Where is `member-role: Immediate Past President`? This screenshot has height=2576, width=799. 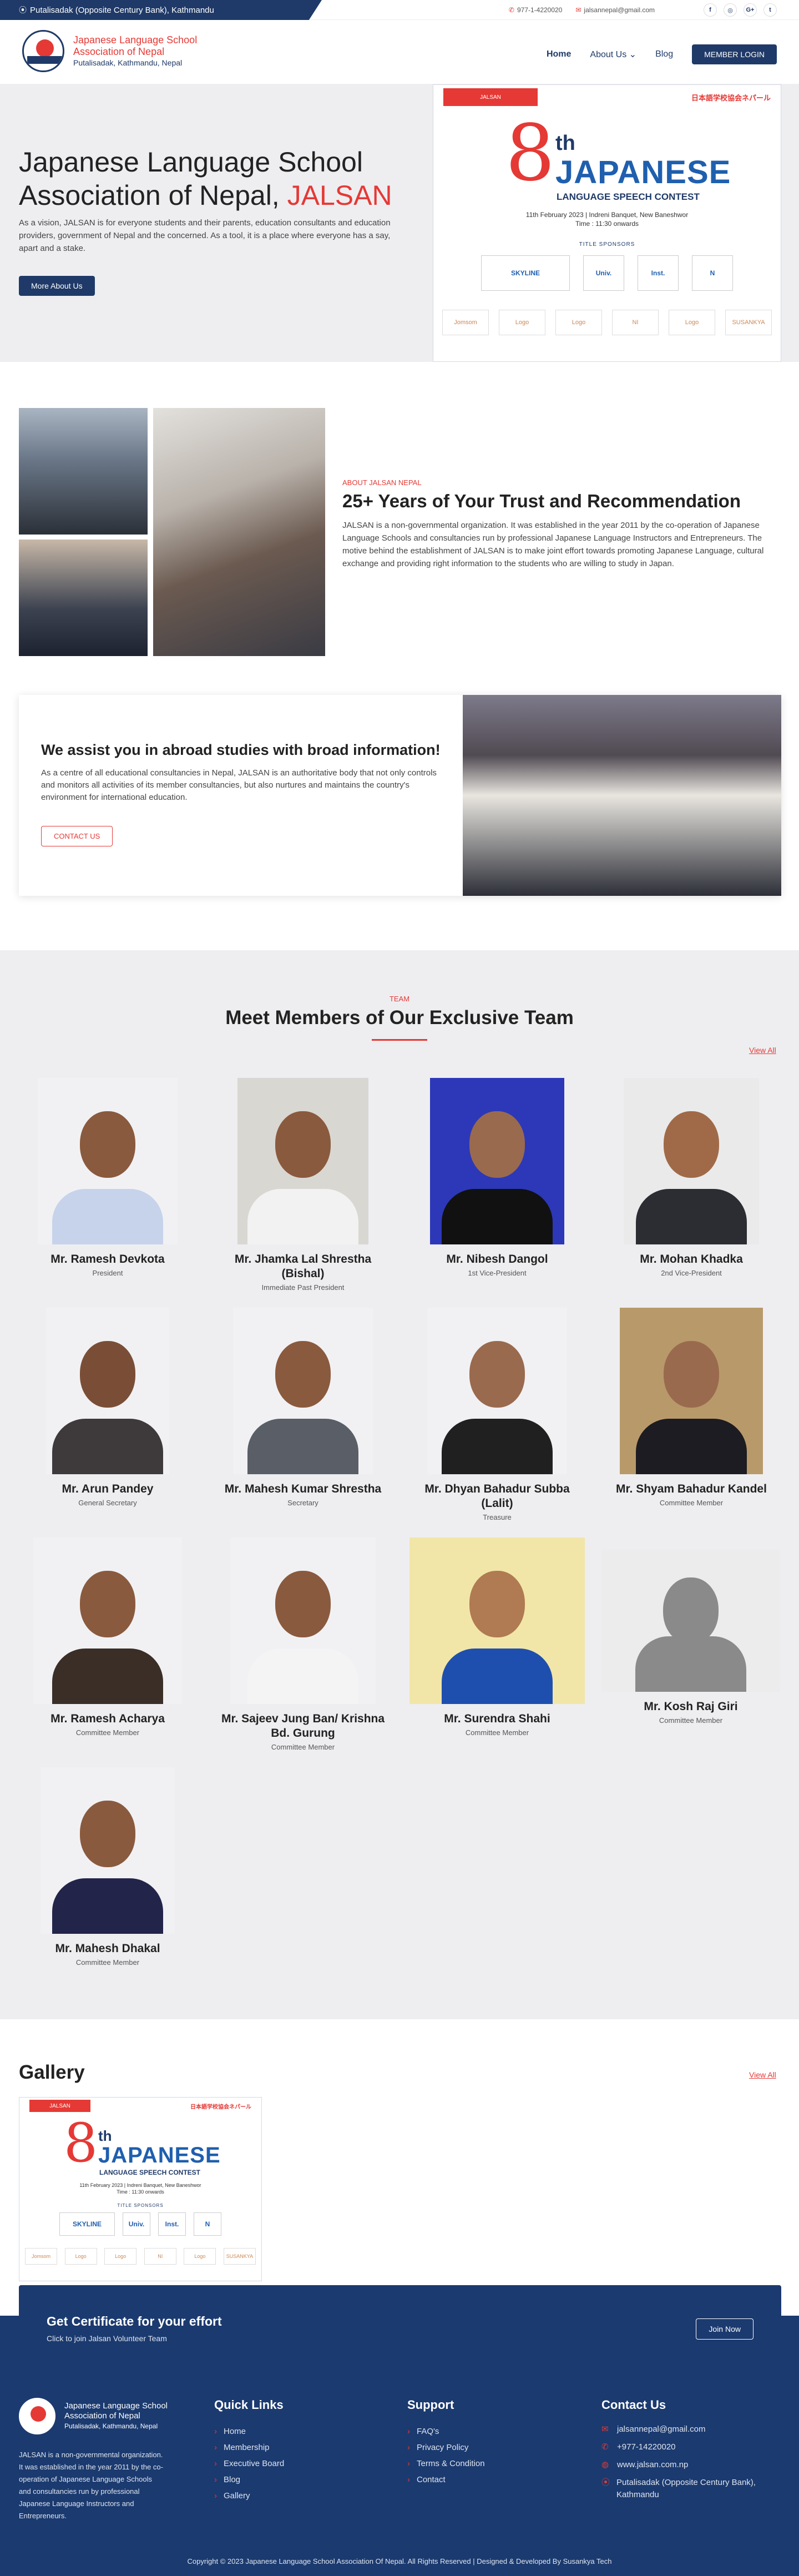
member-role: Immediate Past President is located at coordinates (303, 1287).